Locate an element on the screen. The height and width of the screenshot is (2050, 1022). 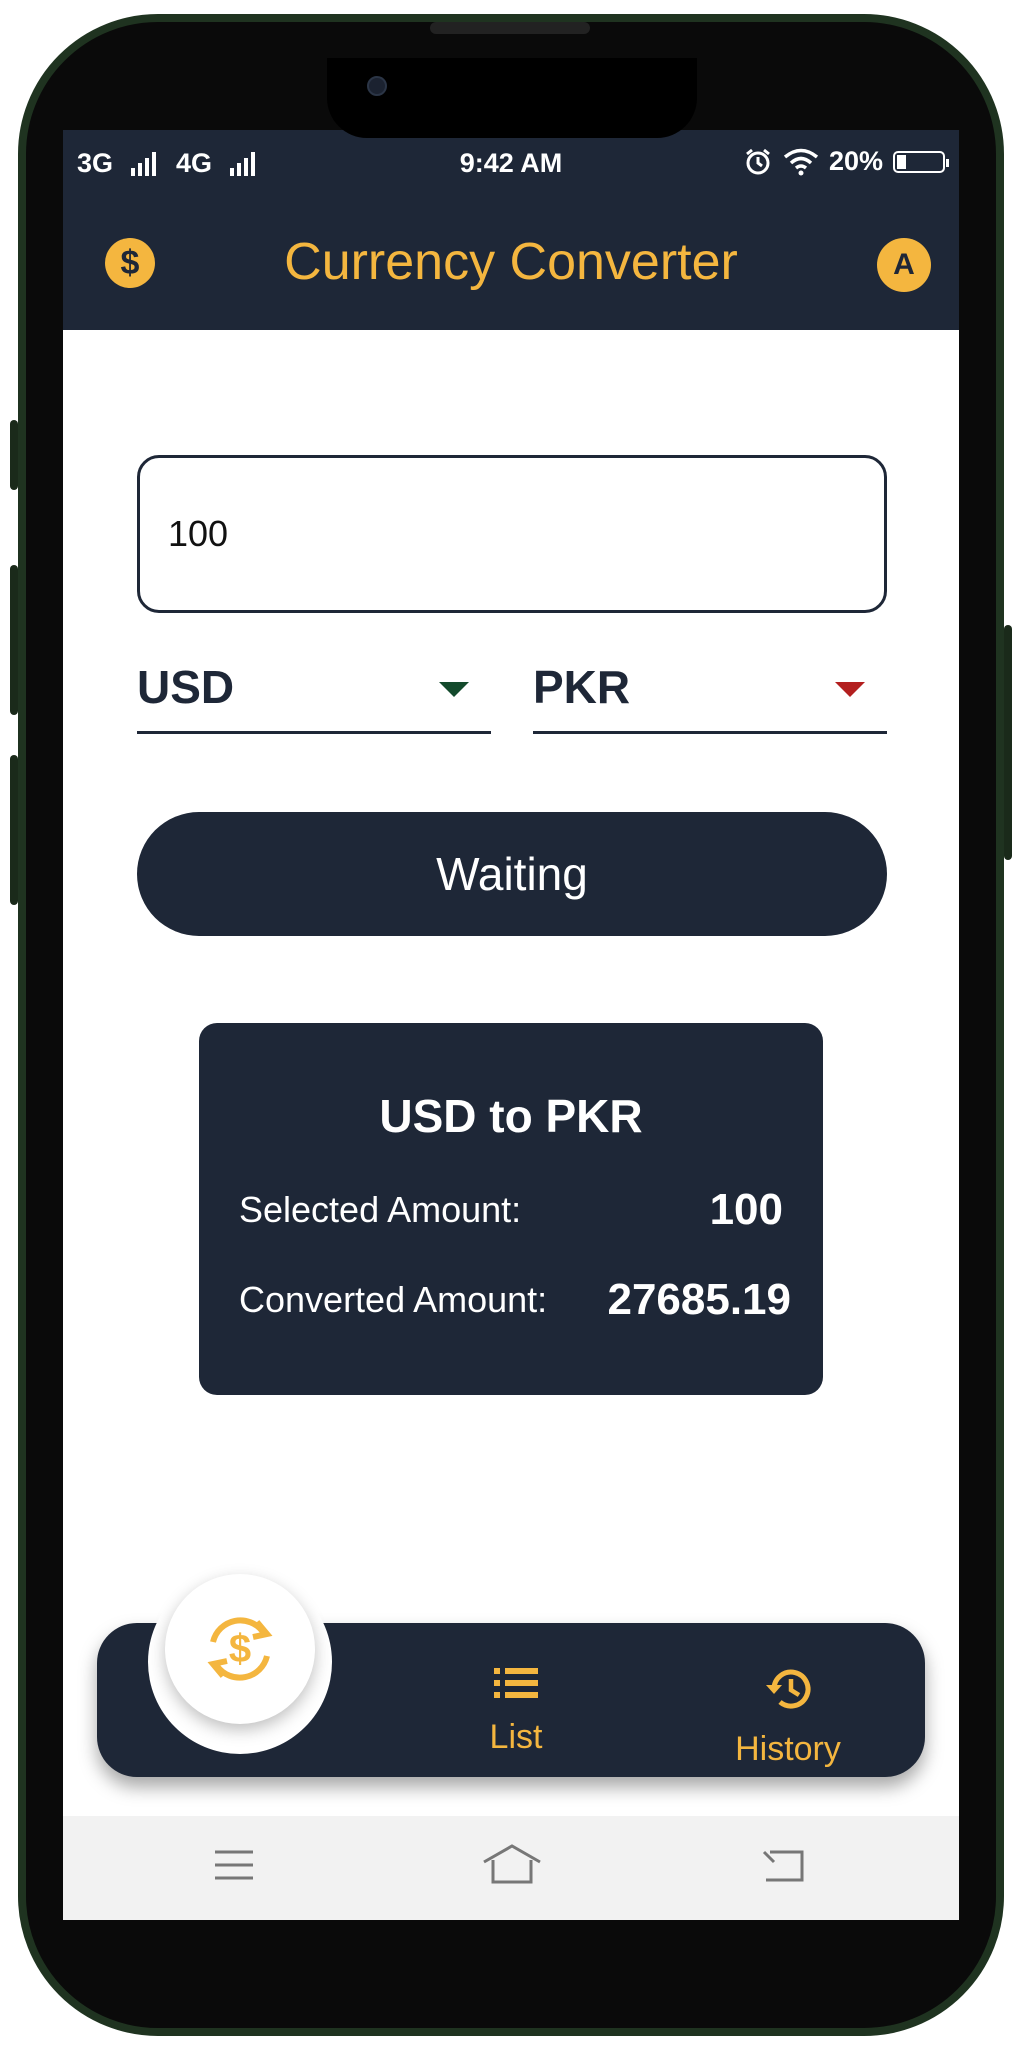
battery-fill is located at coordinates (901, 161).